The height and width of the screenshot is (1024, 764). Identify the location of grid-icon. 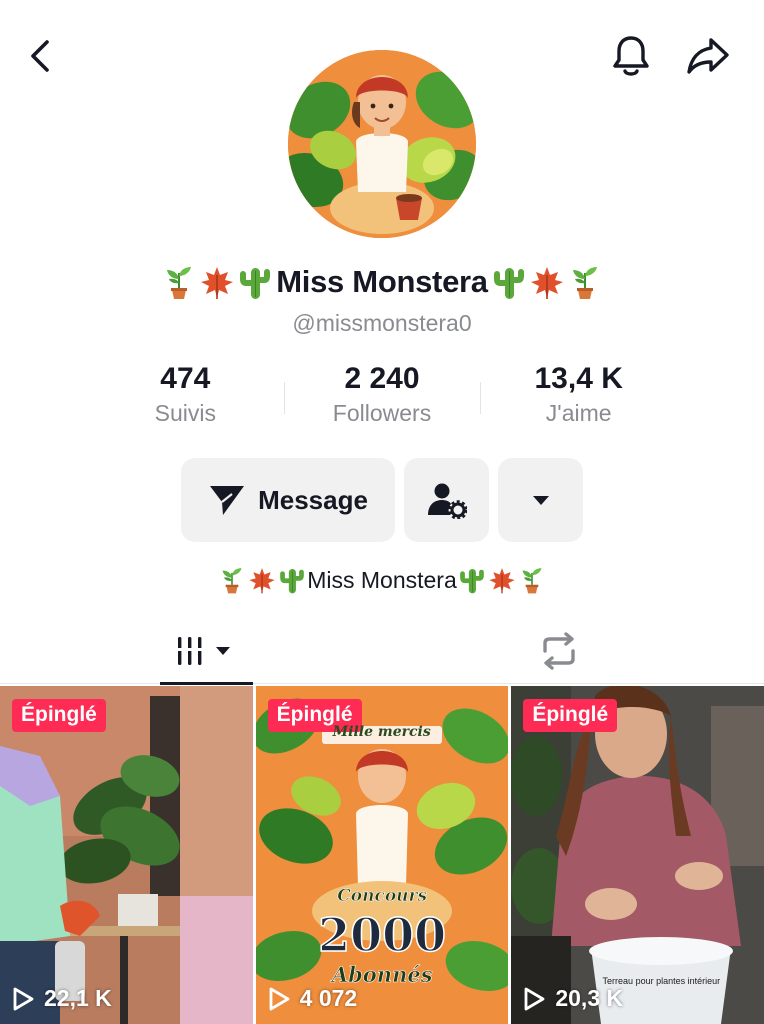
(203, 651).